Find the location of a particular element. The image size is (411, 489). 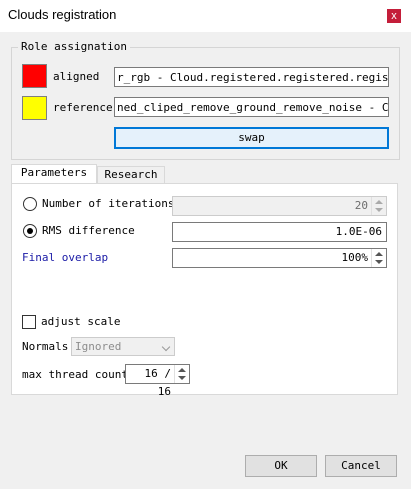

rms-field: 1.0E-06 is located at coordinates (279, 232).